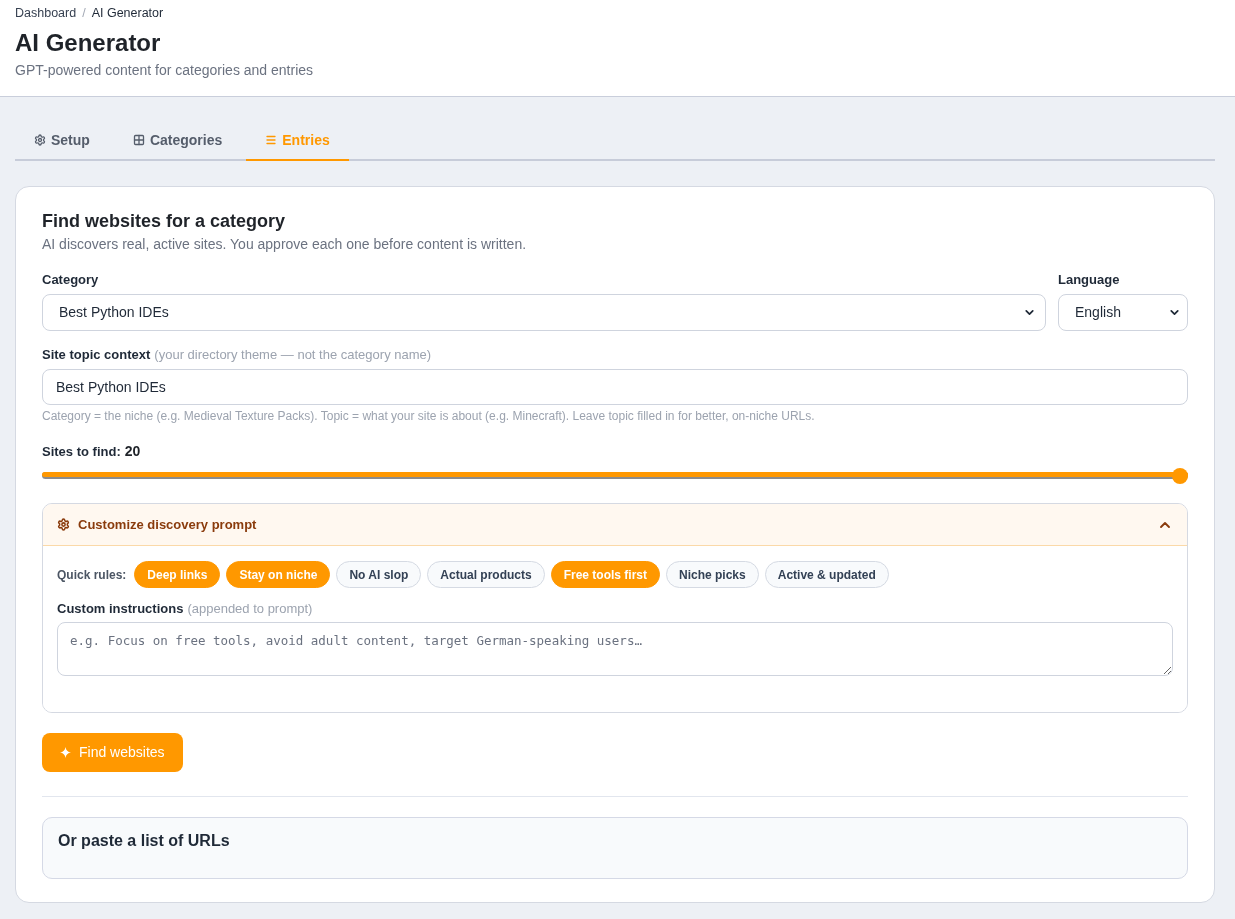 The width and height of the screenshot is (1235, 919). I want to click on topic-input: Best Python IDEs, so click(615, 387).